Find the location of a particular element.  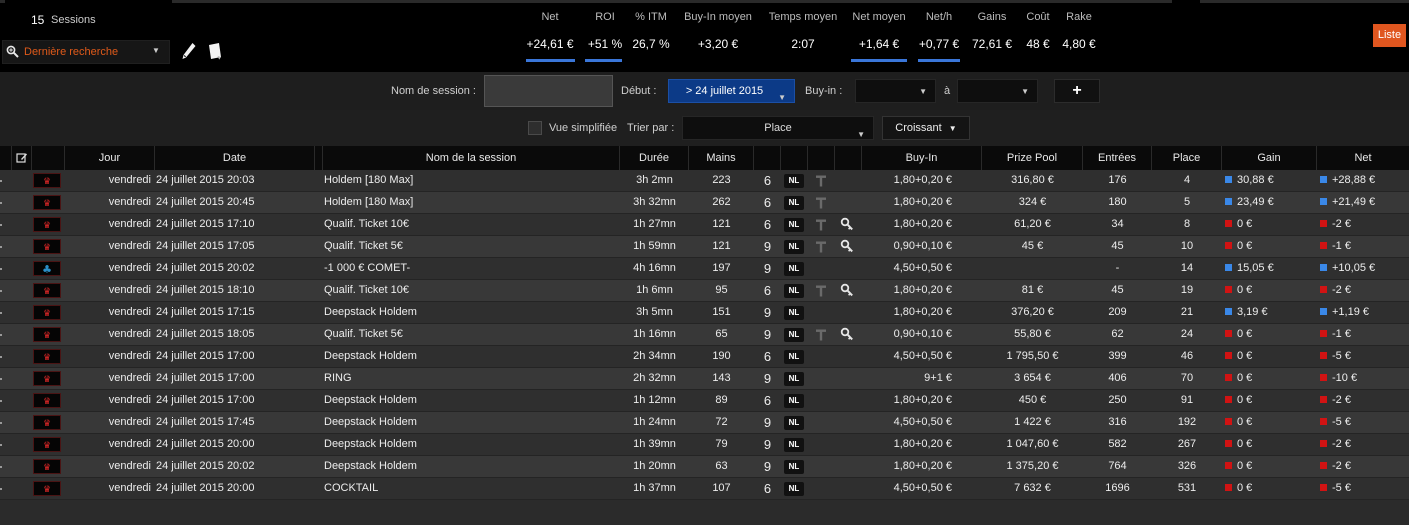

saved-search-select: Dernière recherche ▼ is located at coordinates (86, 52).